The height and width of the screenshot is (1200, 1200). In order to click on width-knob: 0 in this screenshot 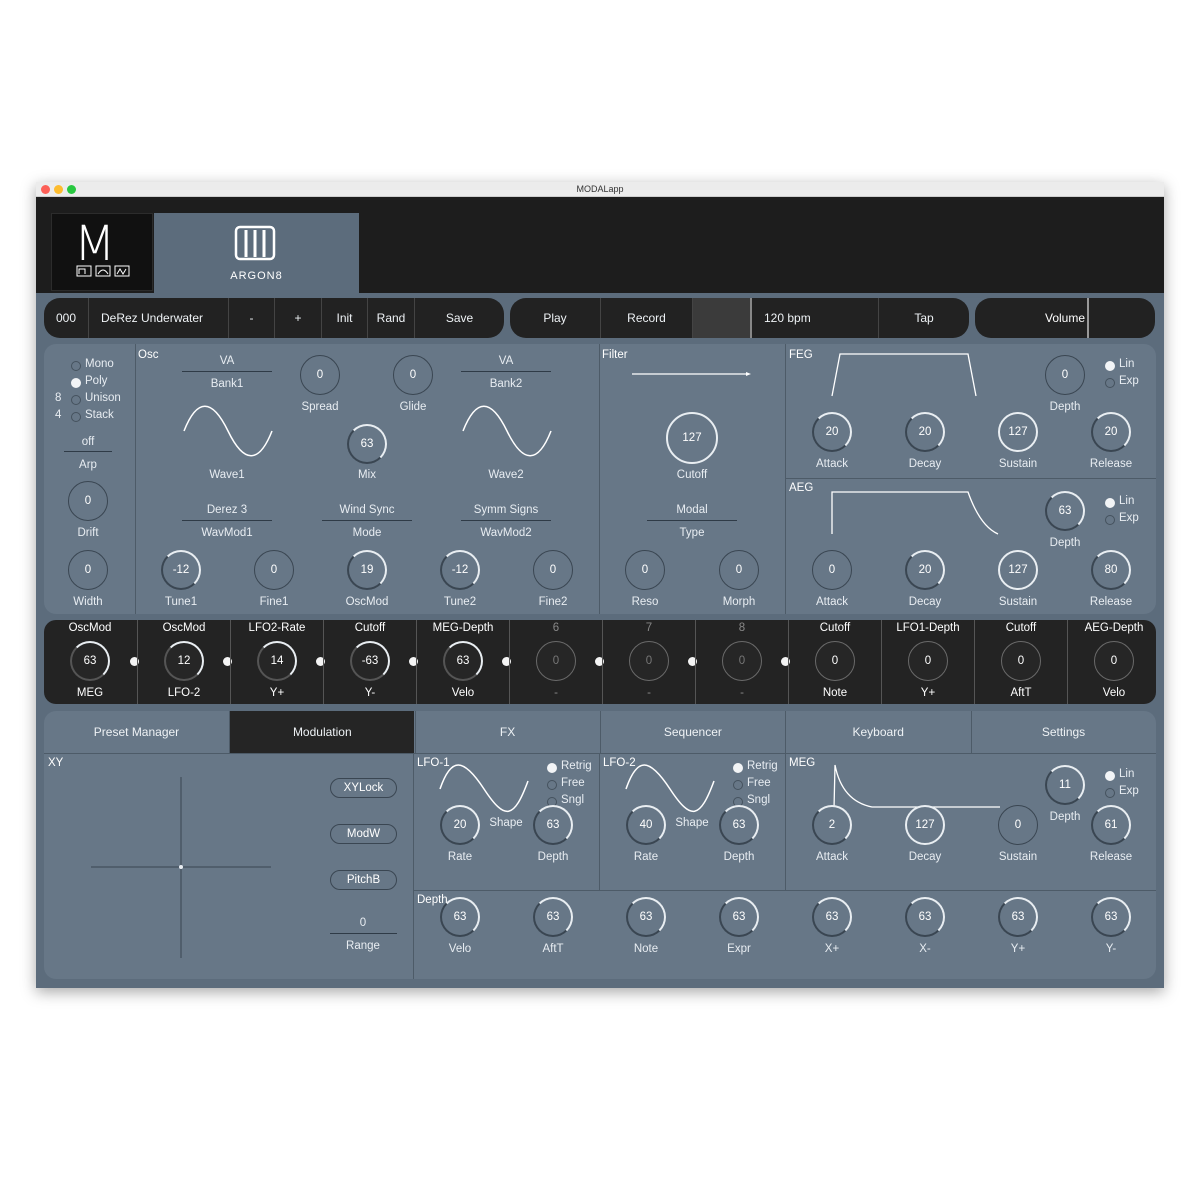, I will do `click(88, 570)`.